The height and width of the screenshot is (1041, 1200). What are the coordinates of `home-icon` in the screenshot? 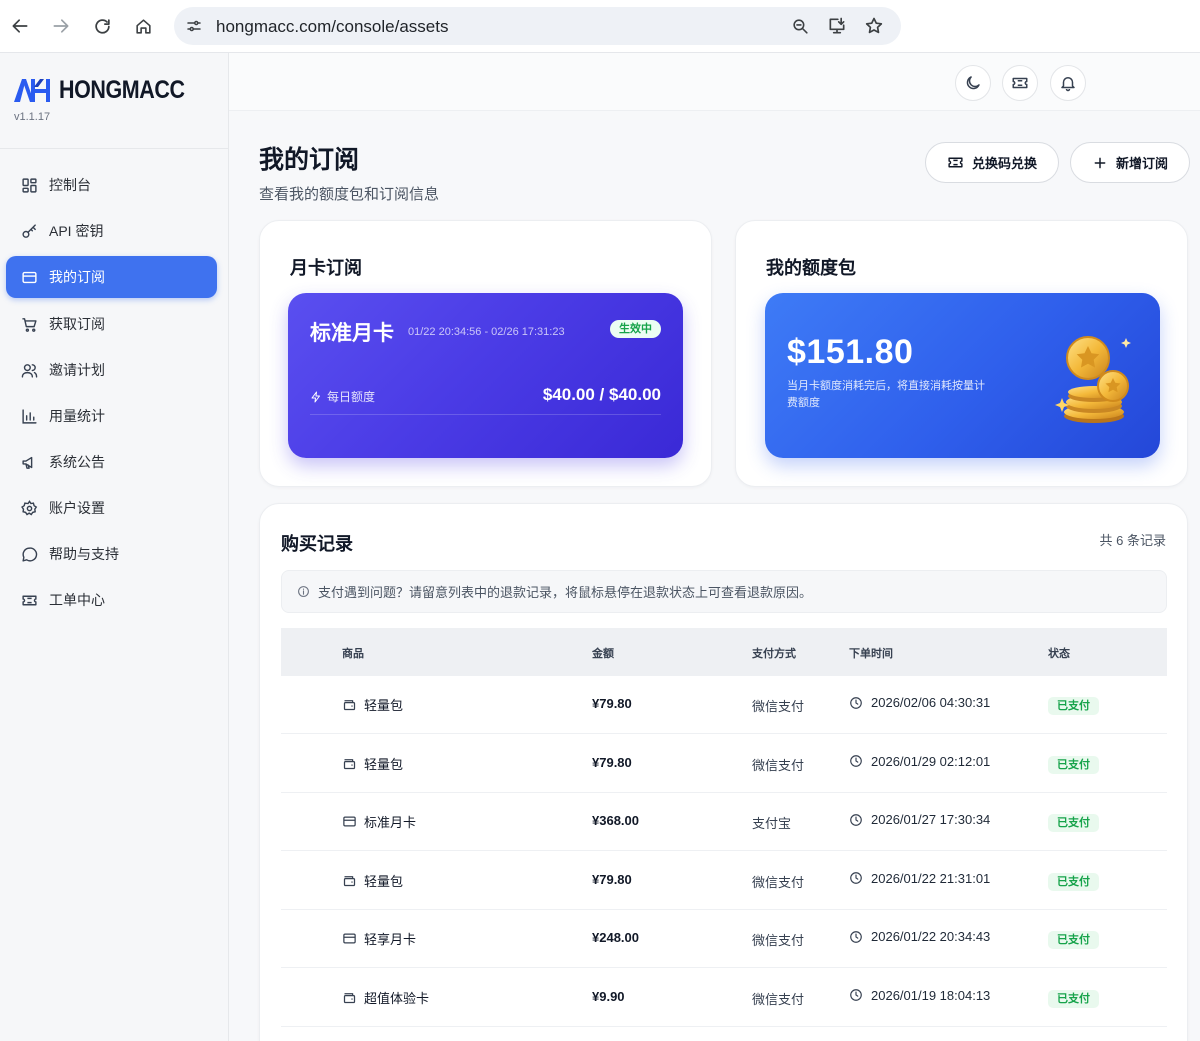 It's located at (143, 26).